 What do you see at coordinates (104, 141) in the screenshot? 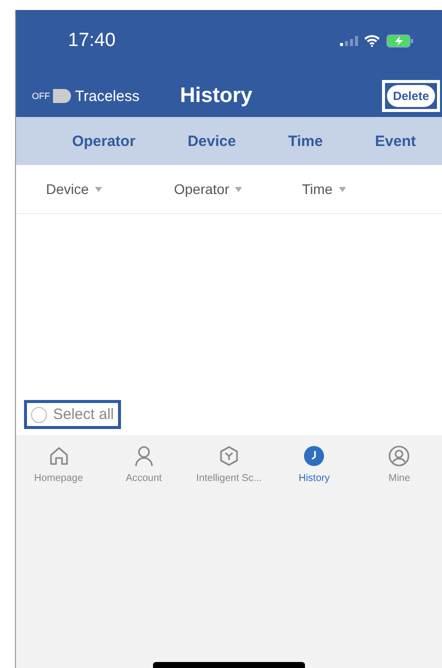
I see `column-tab: Operator` at bounding box center [104, 141].